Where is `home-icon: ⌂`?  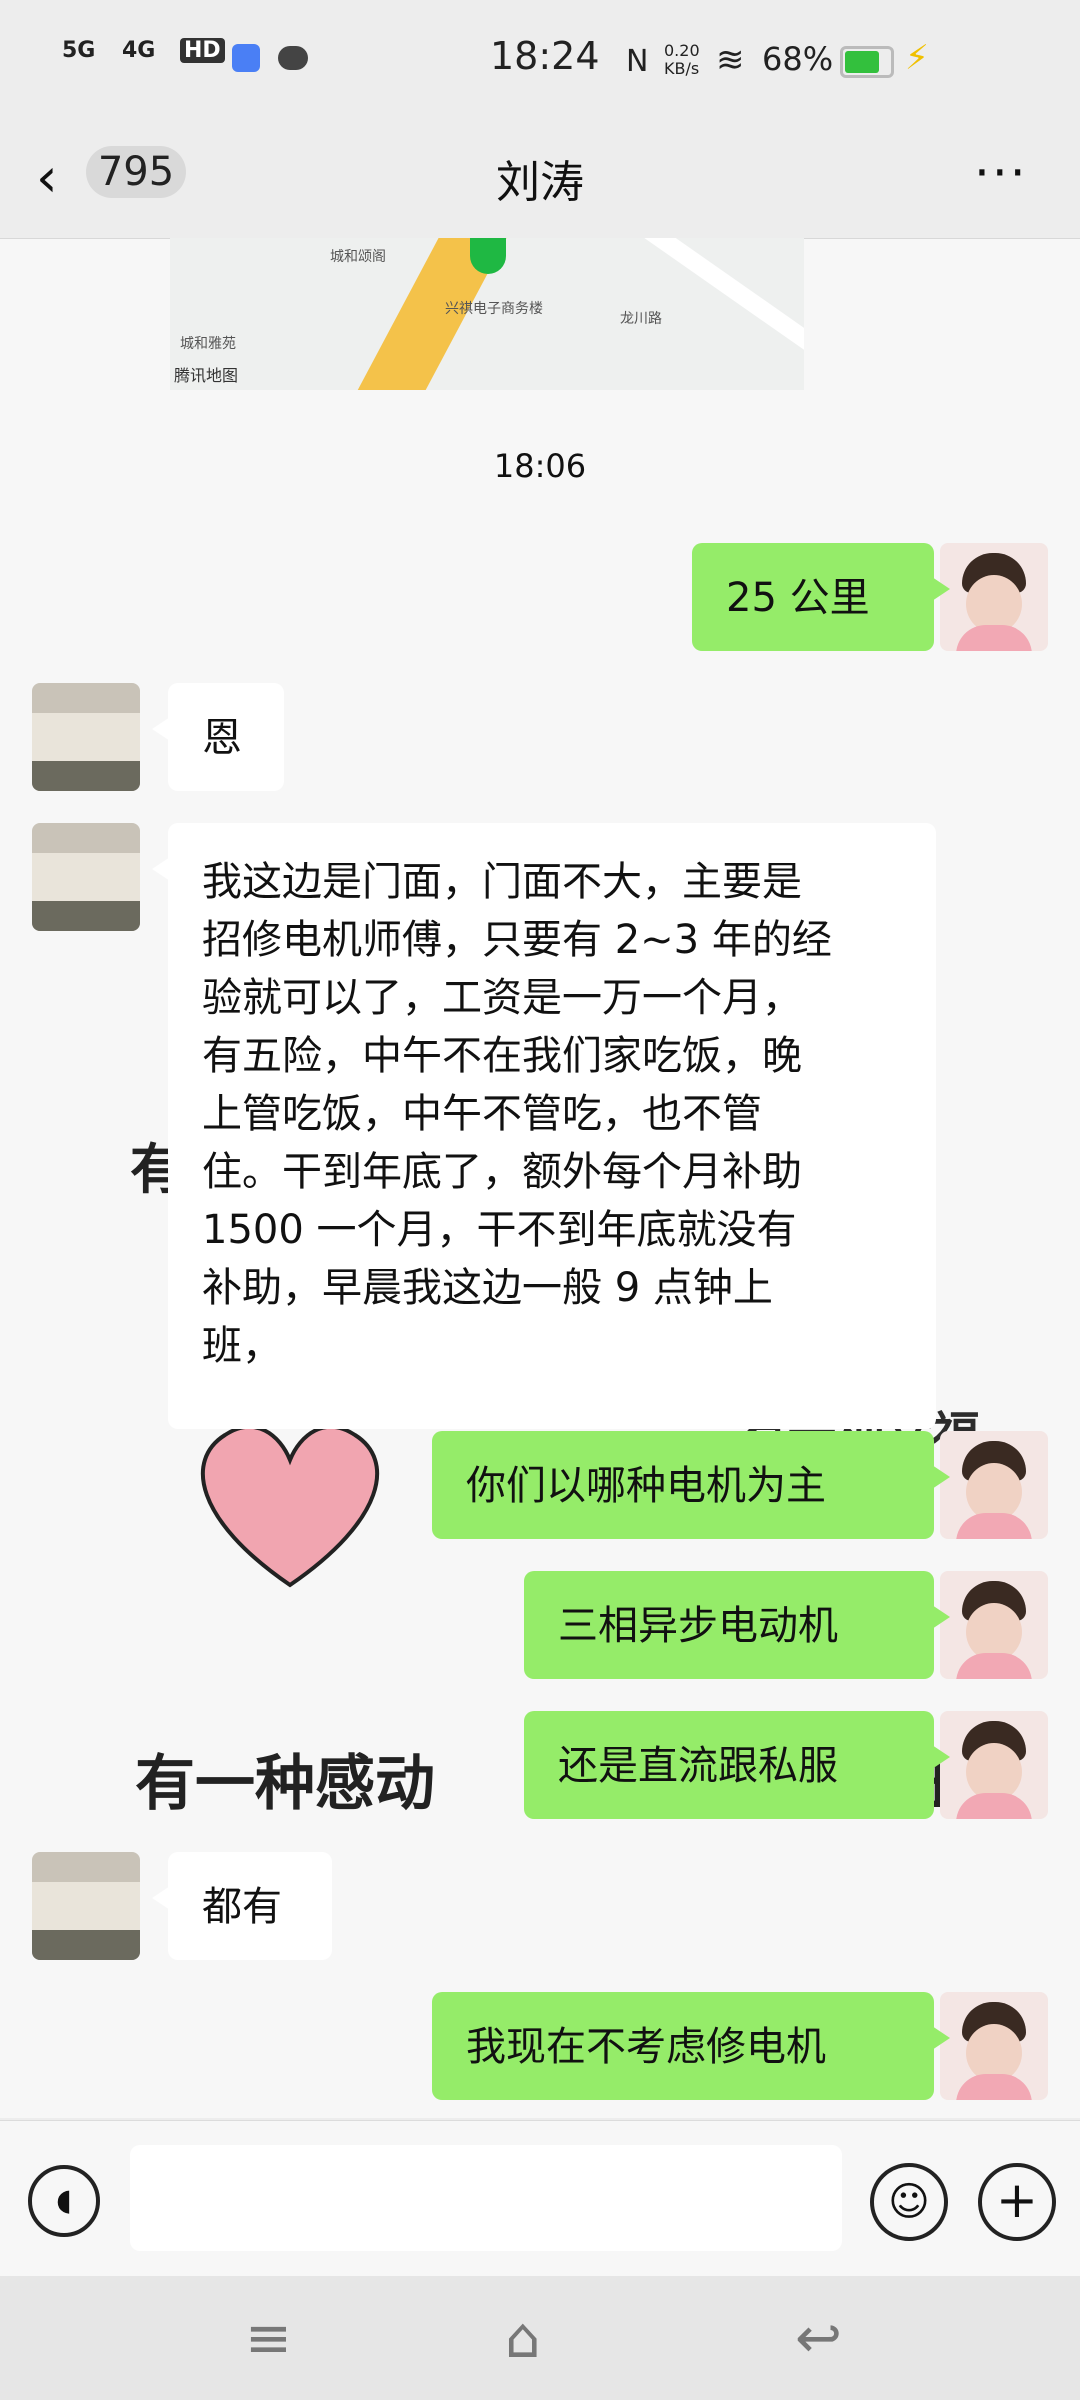
home-icon: ⌂ is located at coordinates (523, 2338).